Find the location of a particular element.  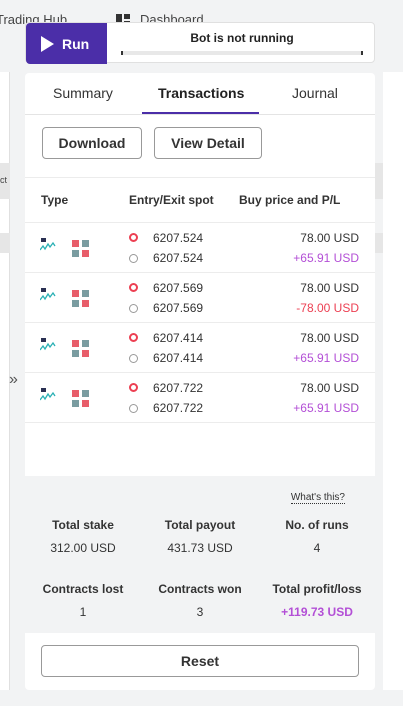

contracts-won-value: 3 is located at coordinates (200, 612).